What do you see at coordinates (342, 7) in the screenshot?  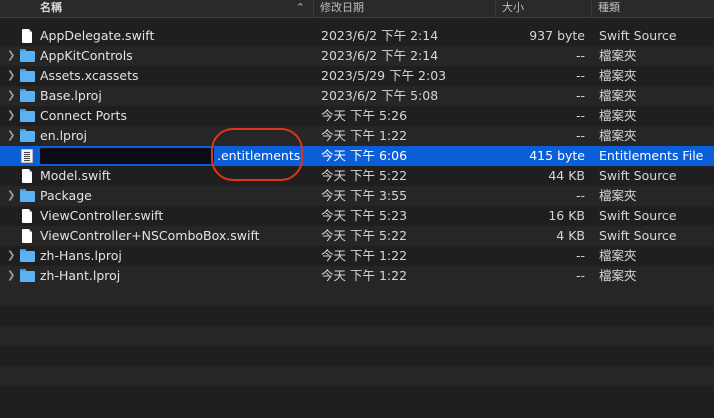 I see `column-header-date-label: 修改日期` at bounding box center [342, 7].